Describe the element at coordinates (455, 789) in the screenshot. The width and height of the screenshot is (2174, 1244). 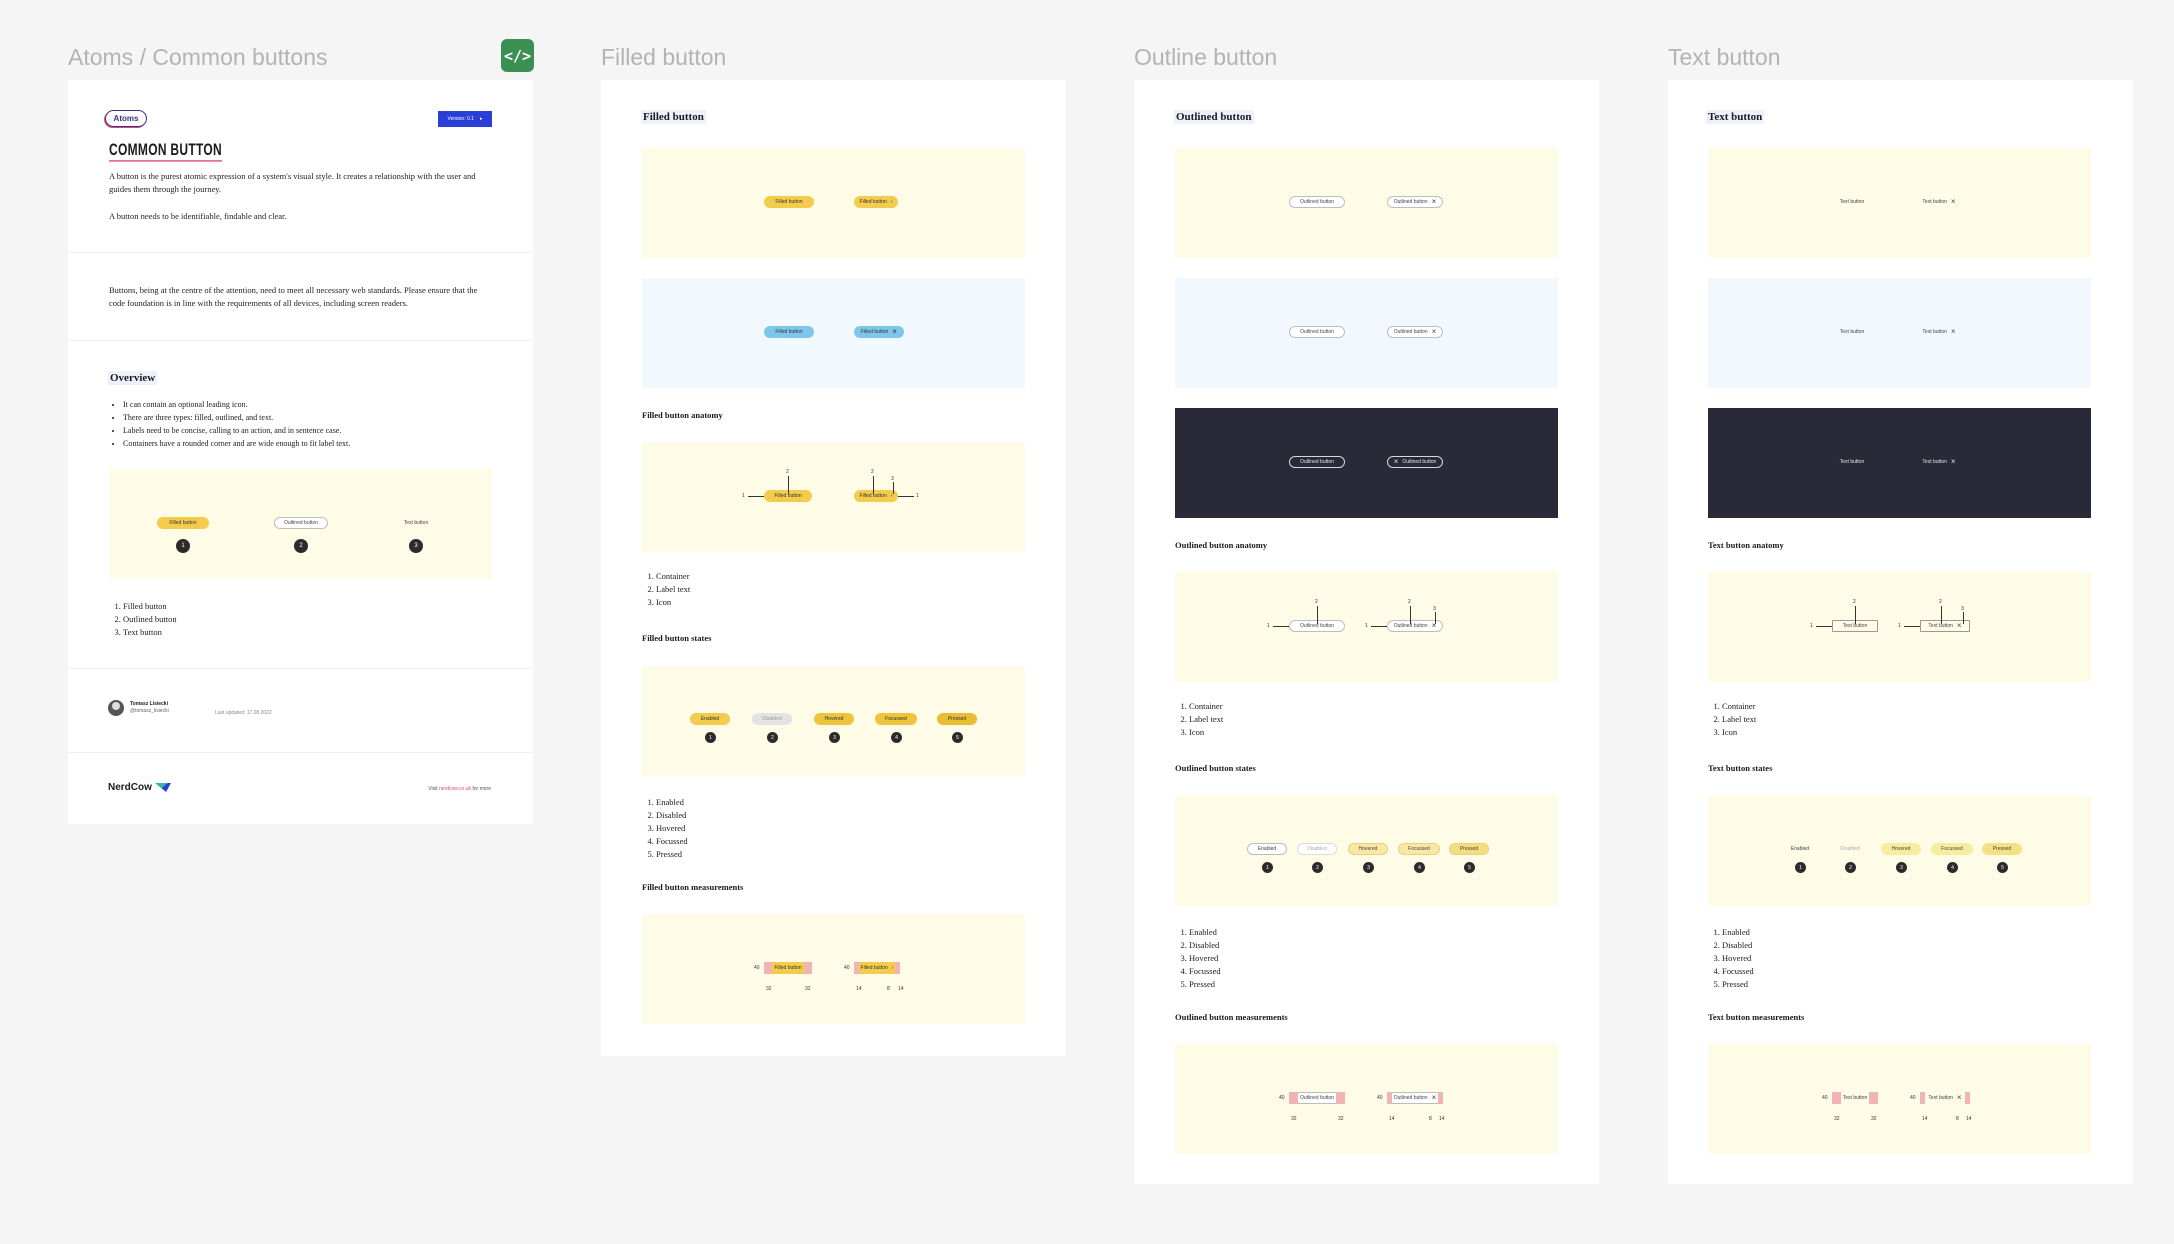
I see `nerdcow-link: nerdcow.co.uk` at that location.